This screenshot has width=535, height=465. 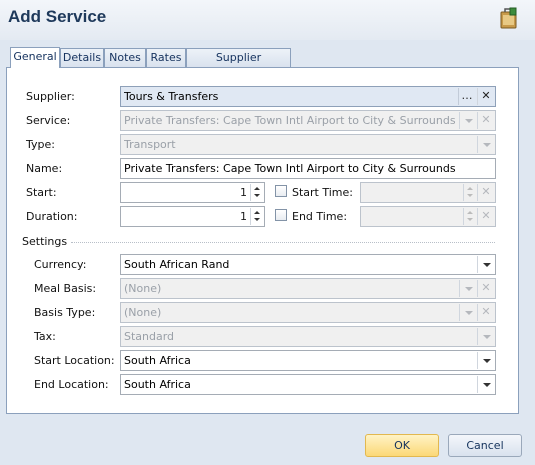 What do you see at coordinates (267, 20) in the screenshot?
I see `title-bar: Add Service` at bounding box center [267, 20].